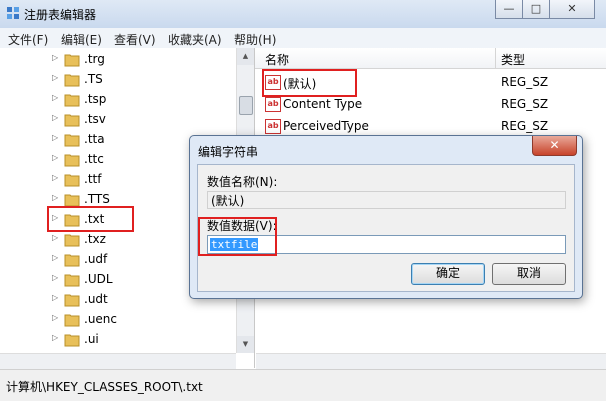  I want to click on tree-item-label: .txz, so click(95, 239).